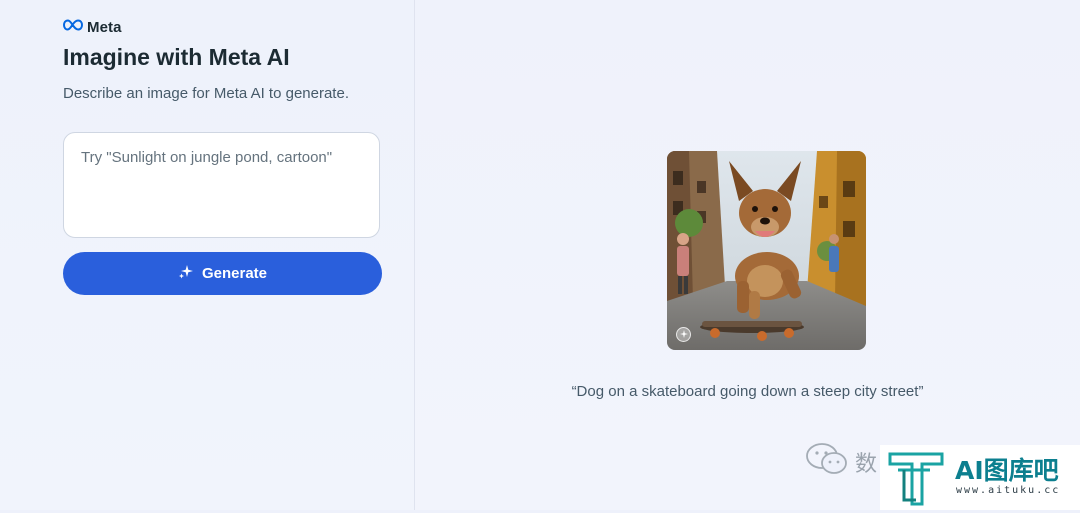 This screenshot has height=513, width=1080. What do you see at coordinates (1008, 490) in the screenshot?
I see `badge-url: www.aituku.cc` at bounding box center [1008, 490].